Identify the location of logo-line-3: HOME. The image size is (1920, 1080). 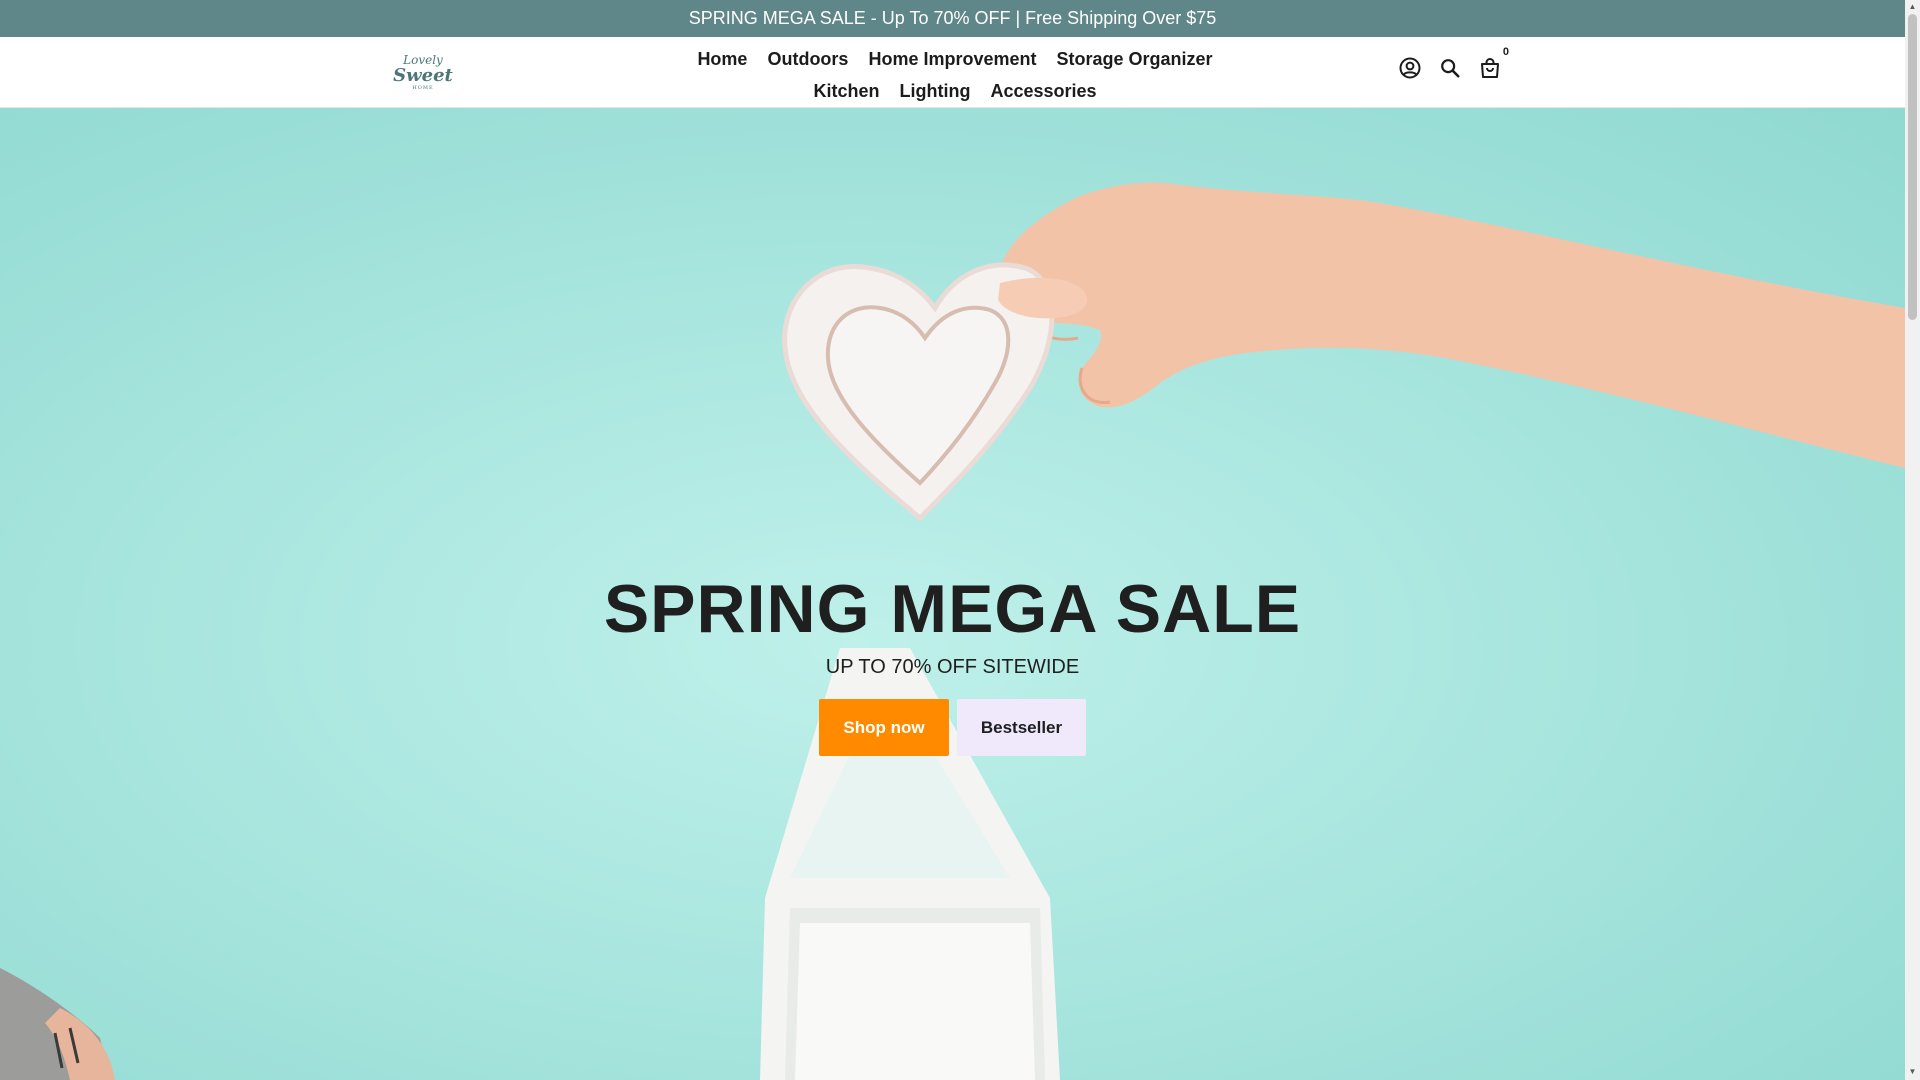
(423, 87).